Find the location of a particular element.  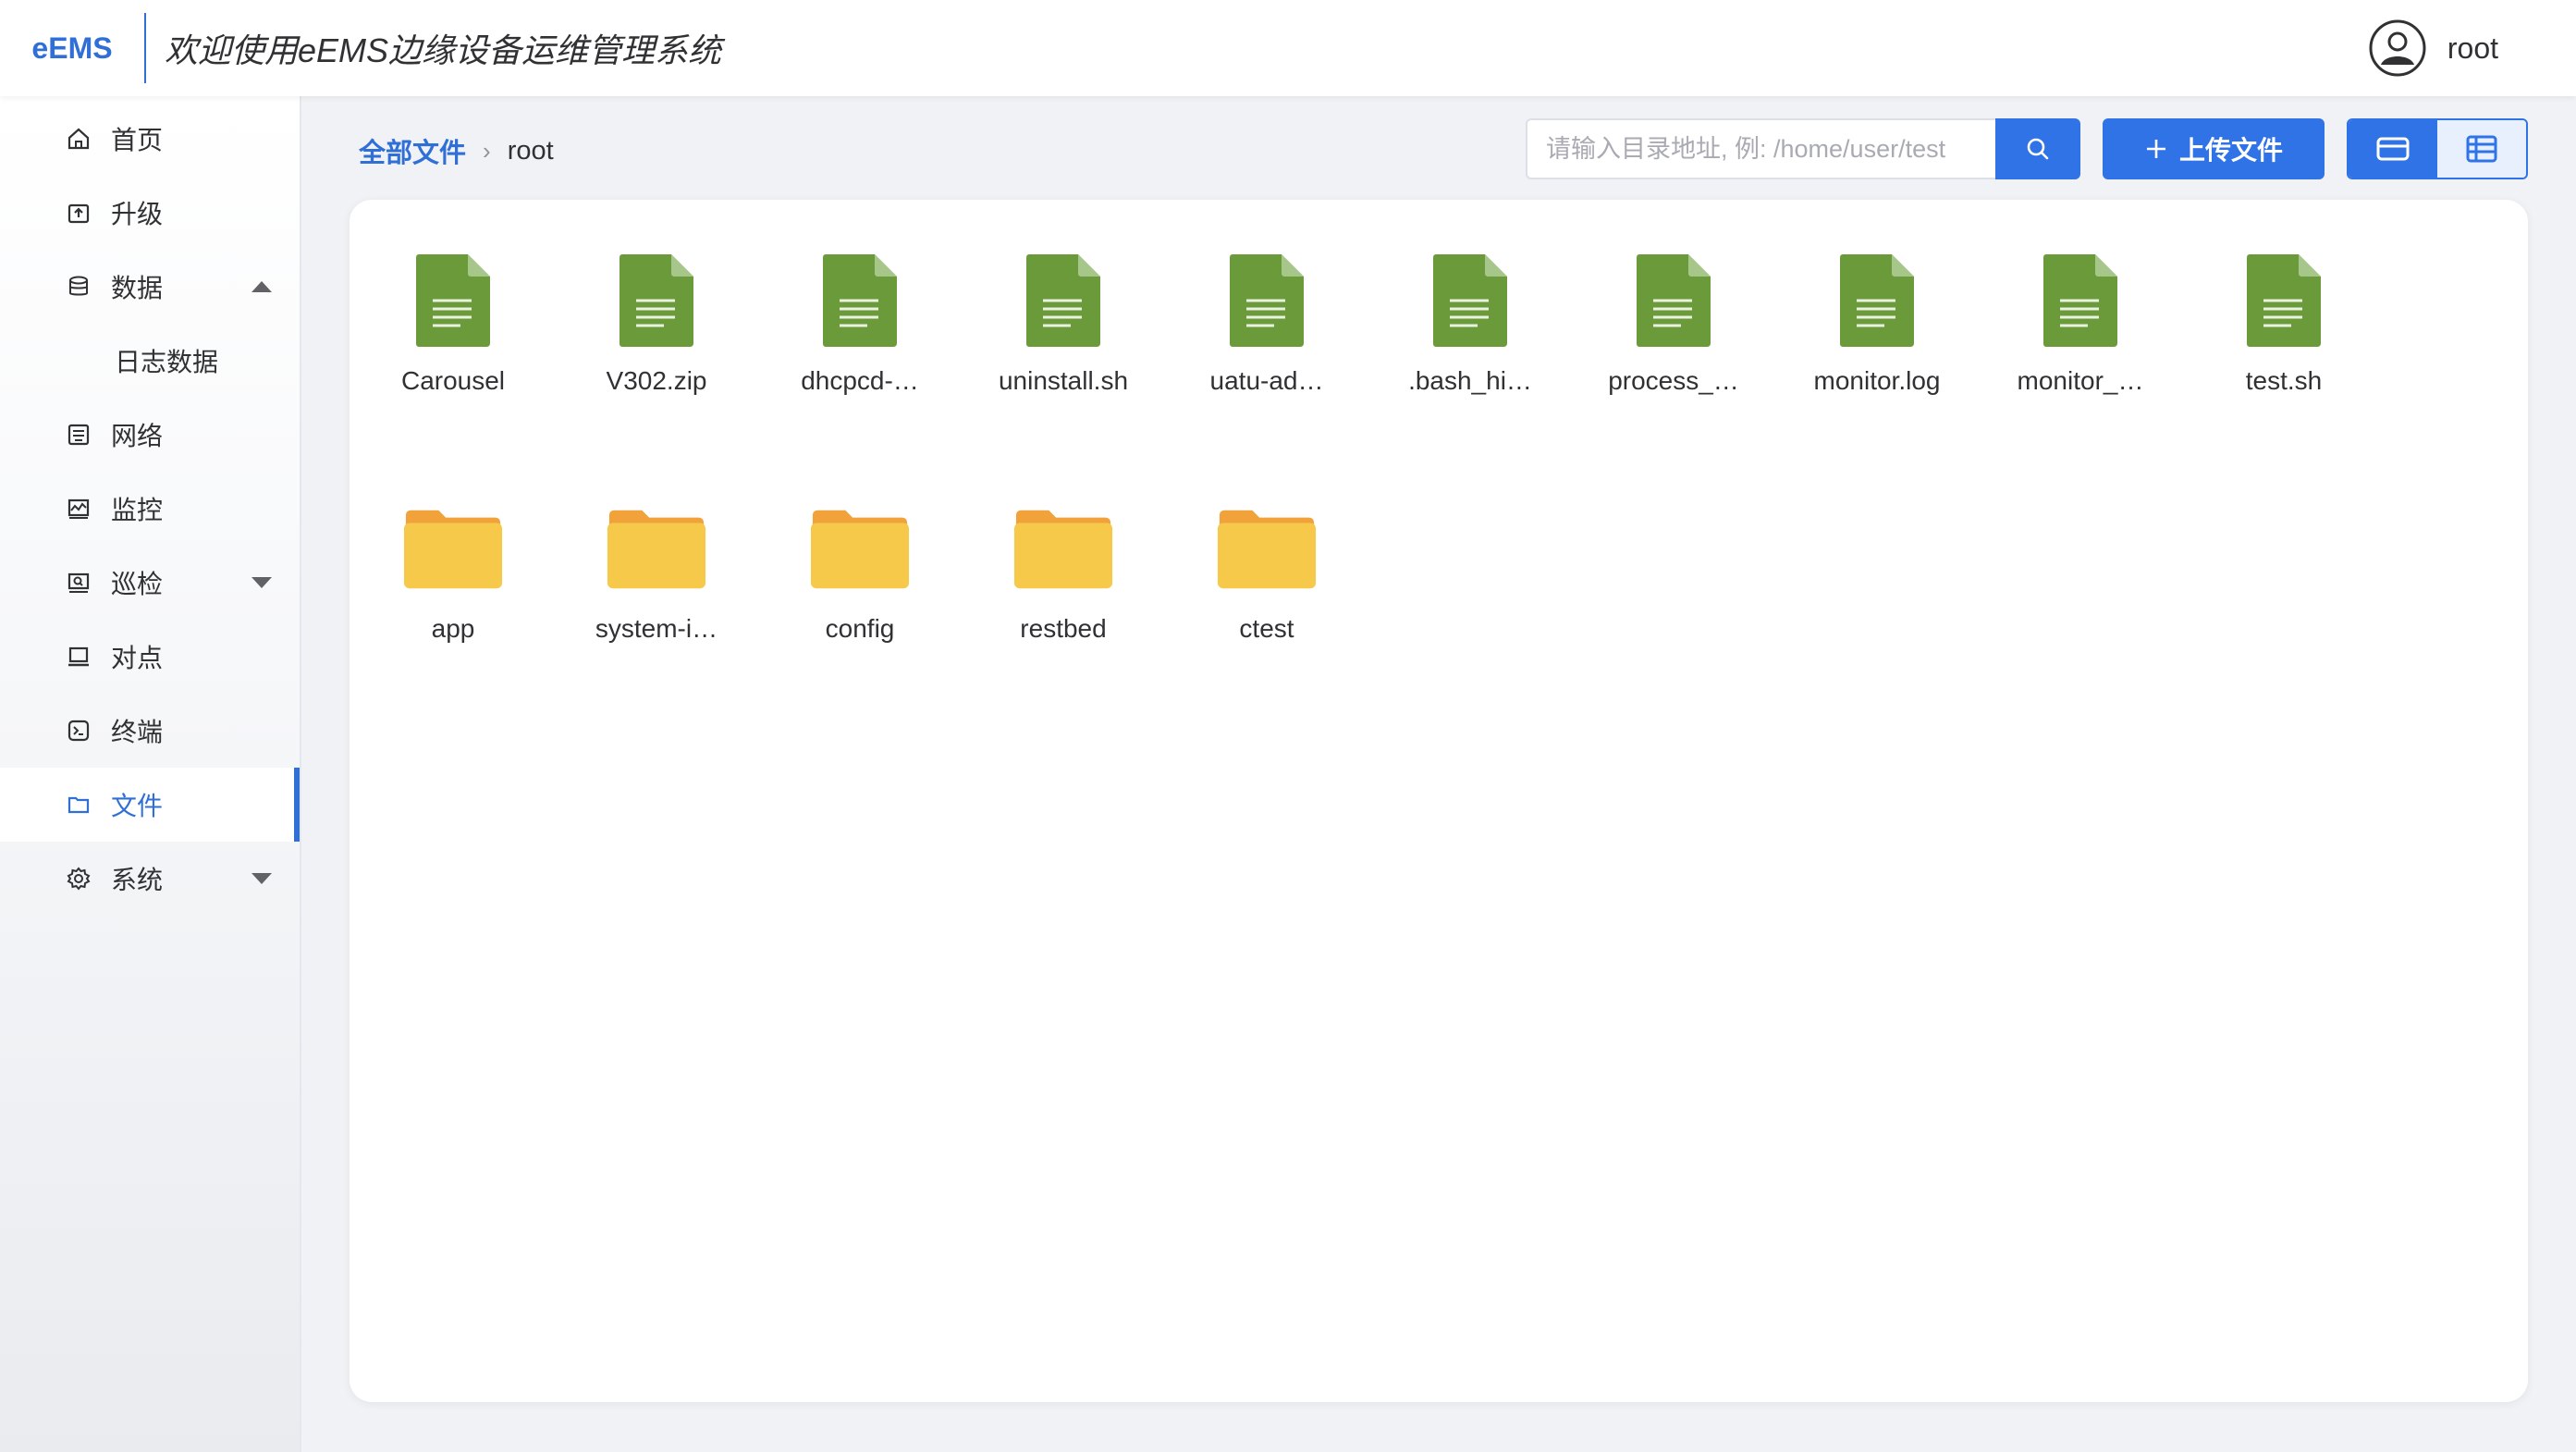

sidebar-item-terminal: 终端 is located at coordinates (150, 731).